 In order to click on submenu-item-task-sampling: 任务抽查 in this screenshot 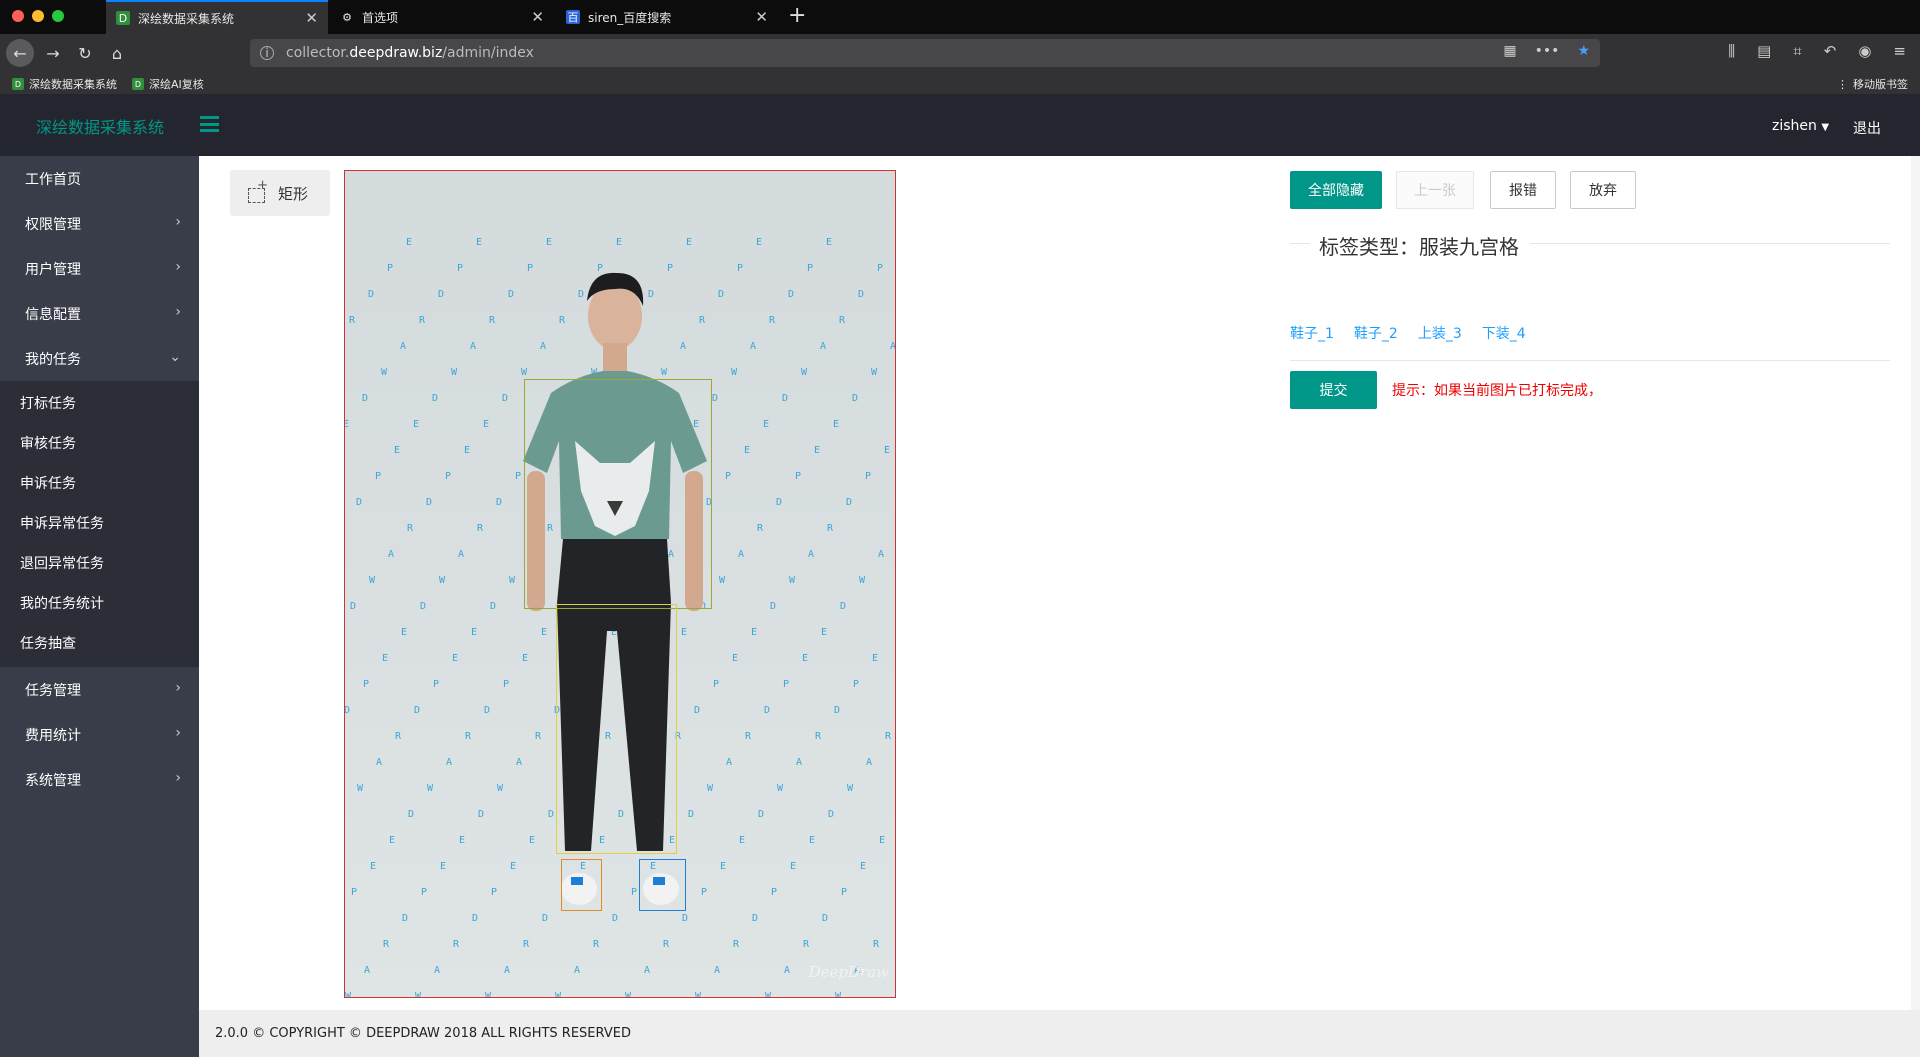, I will do `click(99, 643)`.